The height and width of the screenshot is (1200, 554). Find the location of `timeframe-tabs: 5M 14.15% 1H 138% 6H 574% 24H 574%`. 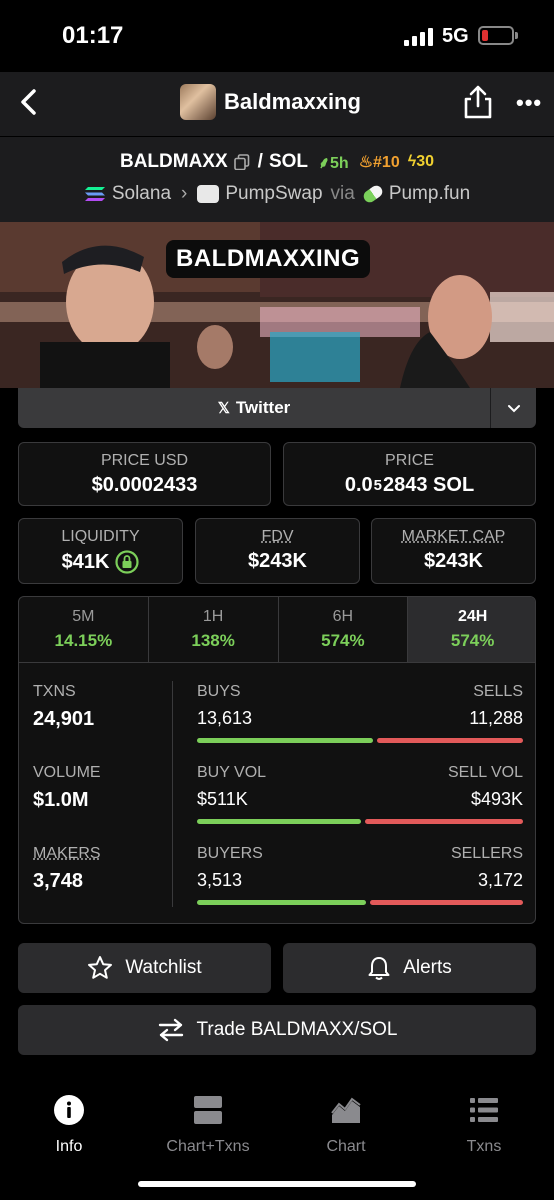

timeframe-tabs: 5M 14.15% 1H 138% 6H 574% 24H 574% is located at coordinates (277, 630).